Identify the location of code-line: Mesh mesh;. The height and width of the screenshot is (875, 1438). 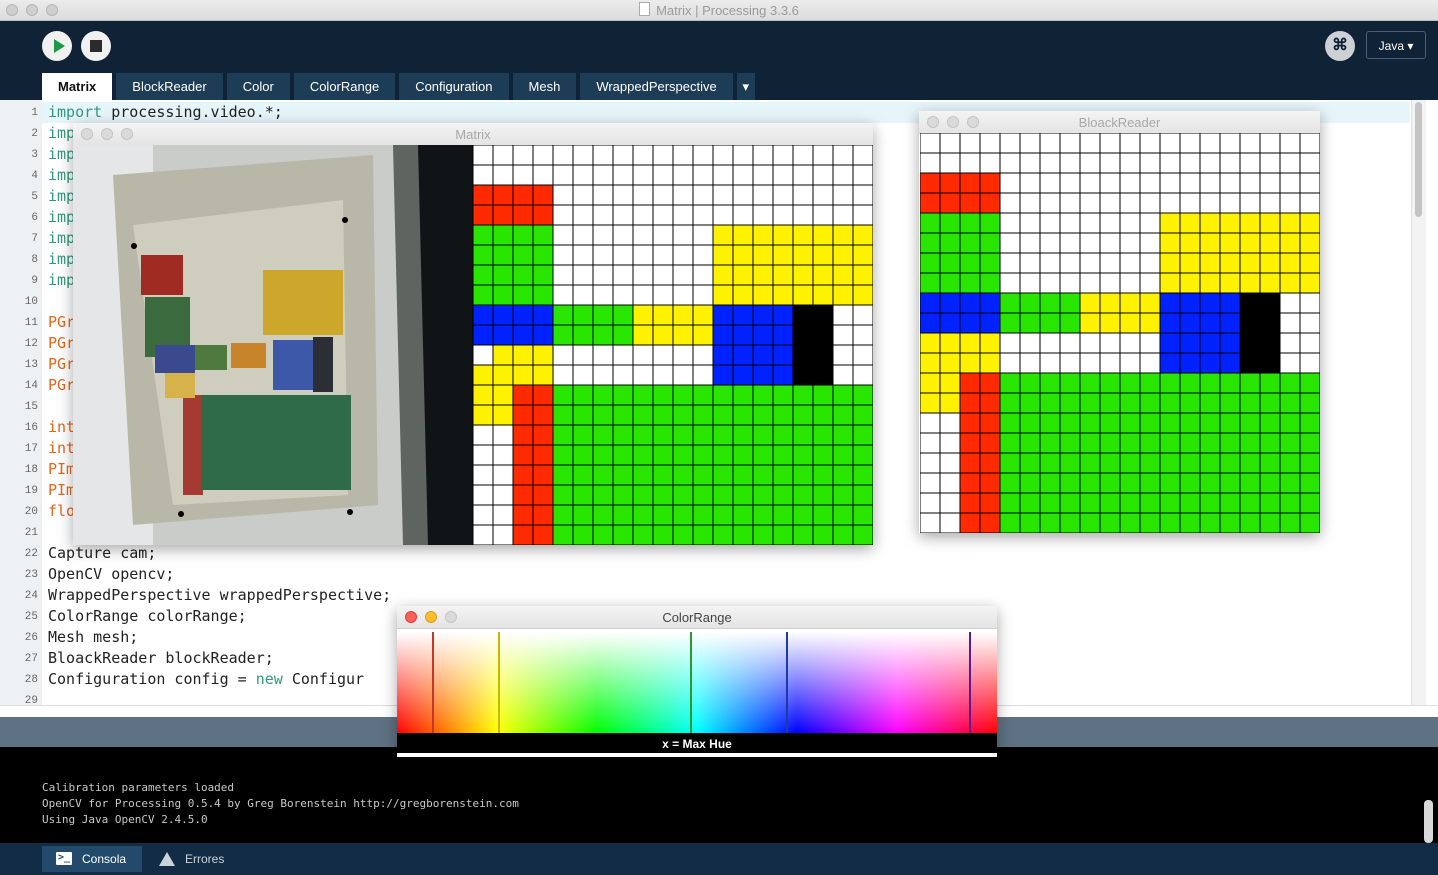
(93, 637).